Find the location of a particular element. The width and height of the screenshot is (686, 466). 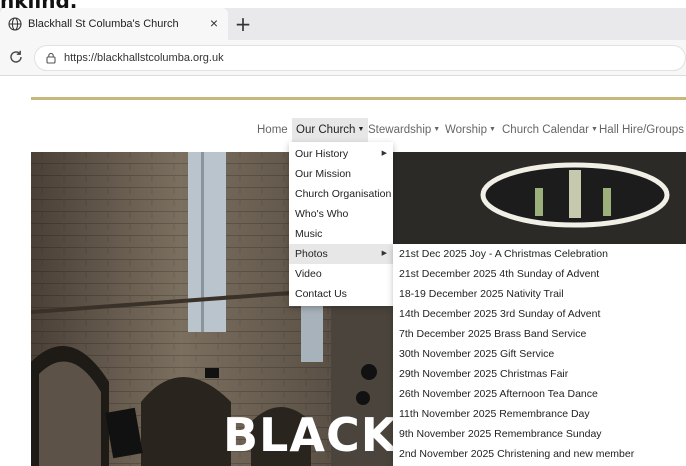

nav-item-stewardship: Stewardship ▼ is located at coordinates (404, 130).